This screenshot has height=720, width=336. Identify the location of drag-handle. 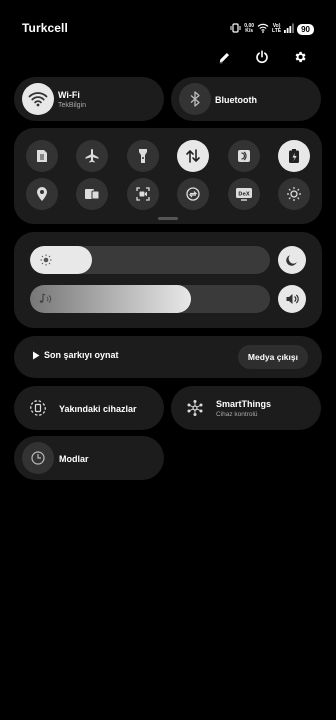
(168, 218).